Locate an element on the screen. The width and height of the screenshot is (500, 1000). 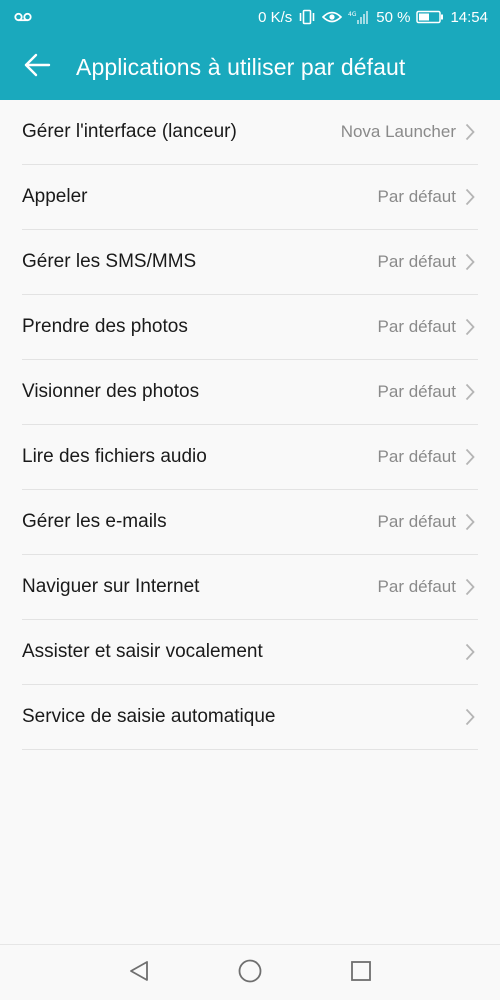
row-label: Assister et saisir vocalement is located at coordinates (142, 651).